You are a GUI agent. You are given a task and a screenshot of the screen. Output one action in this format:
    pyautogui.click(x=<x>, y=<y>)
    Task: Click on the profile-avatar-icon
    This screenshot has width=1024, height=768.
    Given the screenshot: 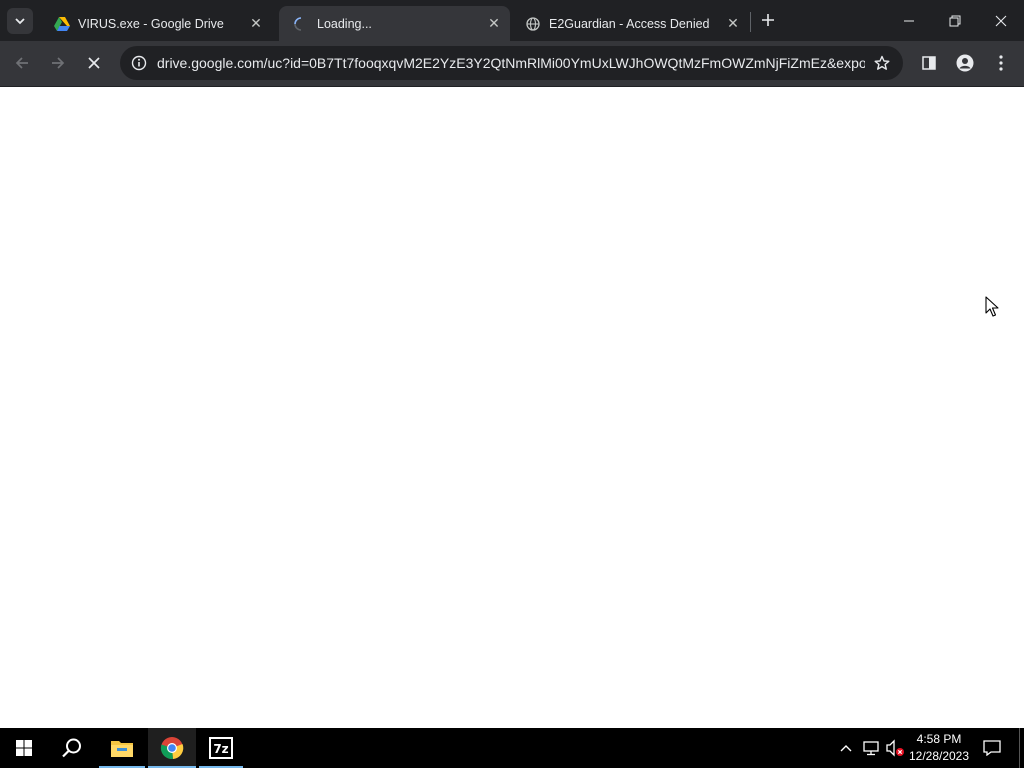 What is the action you would take?
    pyautogui.click(x=965, y=63)
    